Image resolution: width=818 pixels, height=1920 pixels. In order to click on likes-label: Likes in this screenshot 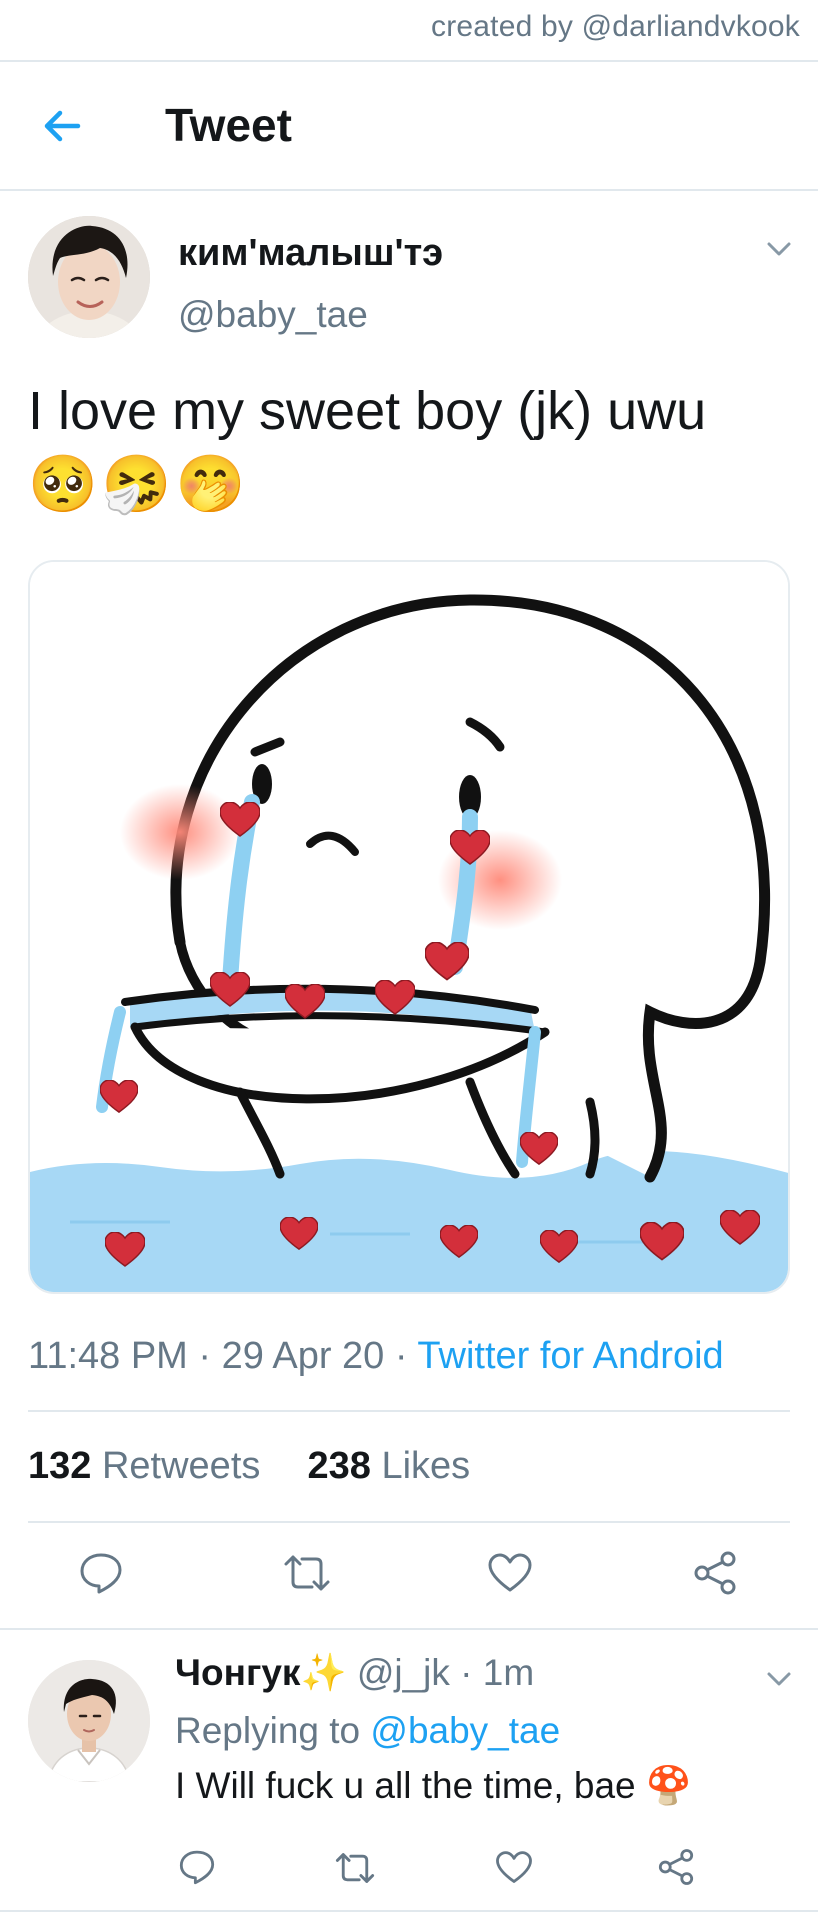, I will do `click(426, 1466)`.